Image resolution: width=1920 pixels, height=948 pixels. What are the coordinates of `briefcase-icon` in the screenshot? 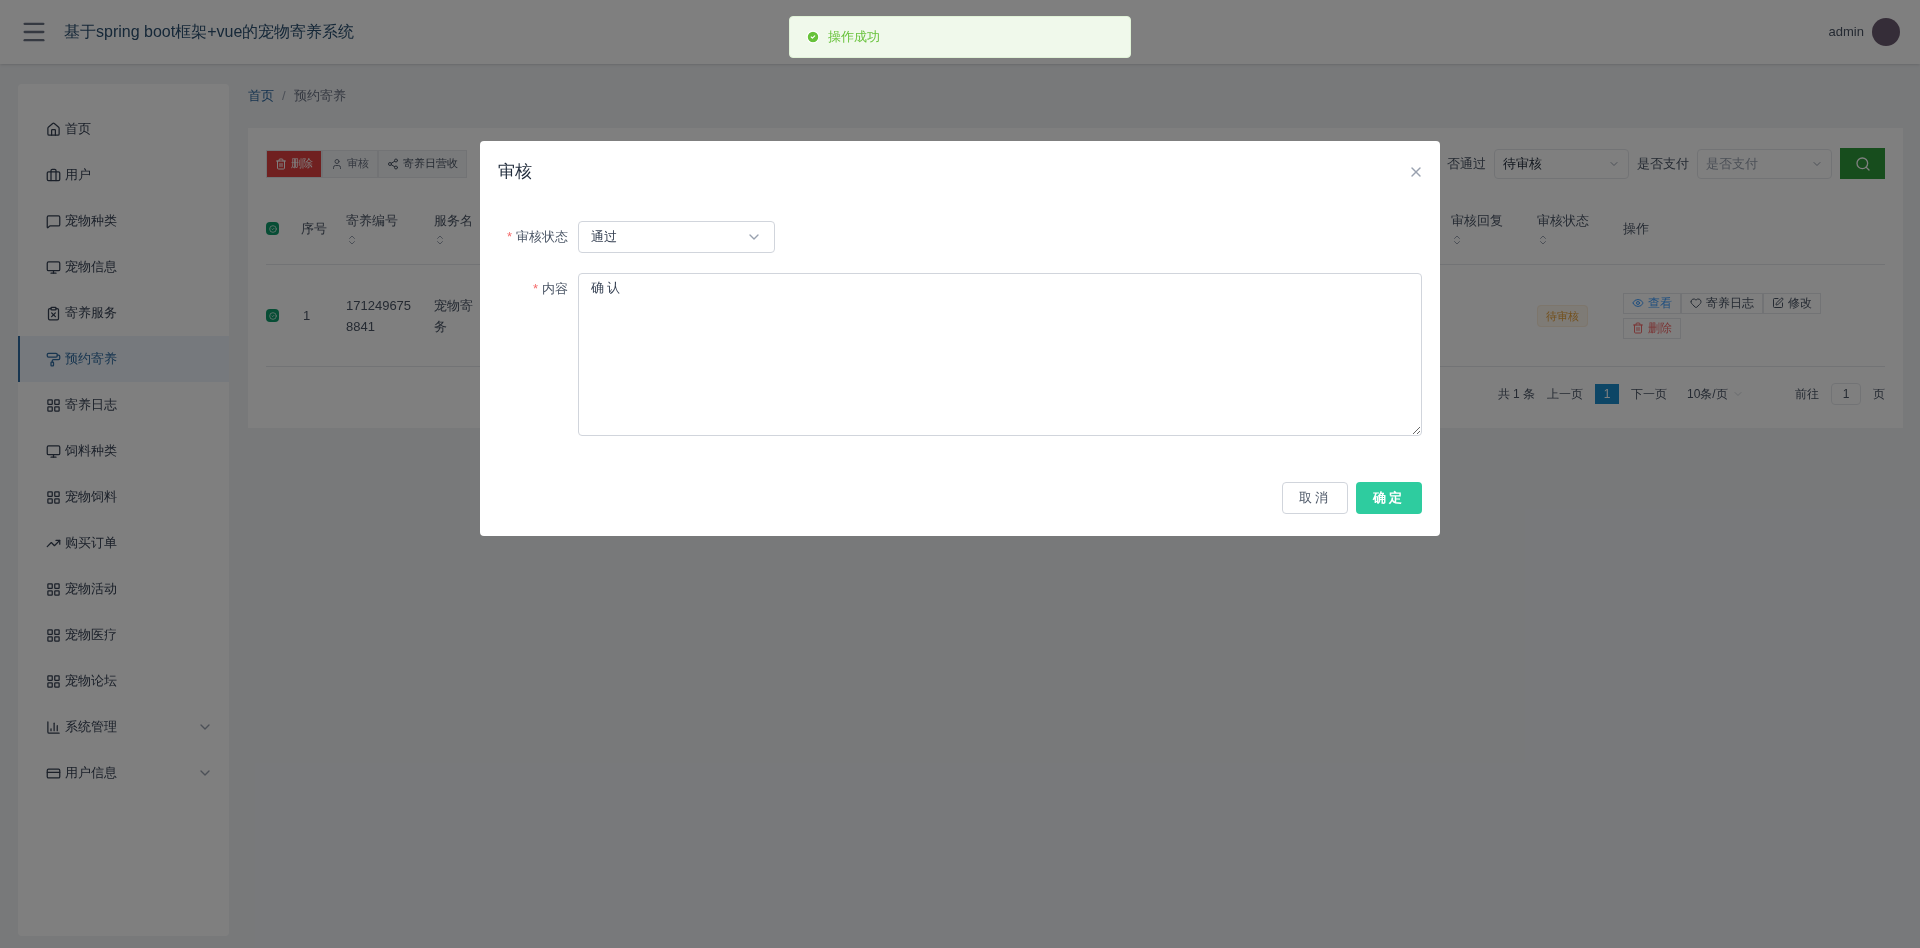 It's located at (53, 175).